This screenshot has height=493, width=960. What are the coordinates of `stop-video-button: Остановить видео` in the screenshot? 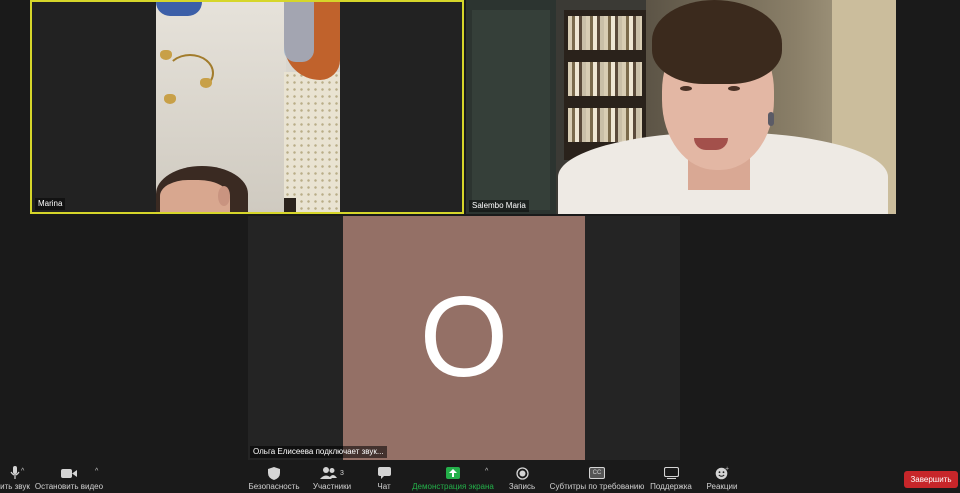 It's located at (69, 476).